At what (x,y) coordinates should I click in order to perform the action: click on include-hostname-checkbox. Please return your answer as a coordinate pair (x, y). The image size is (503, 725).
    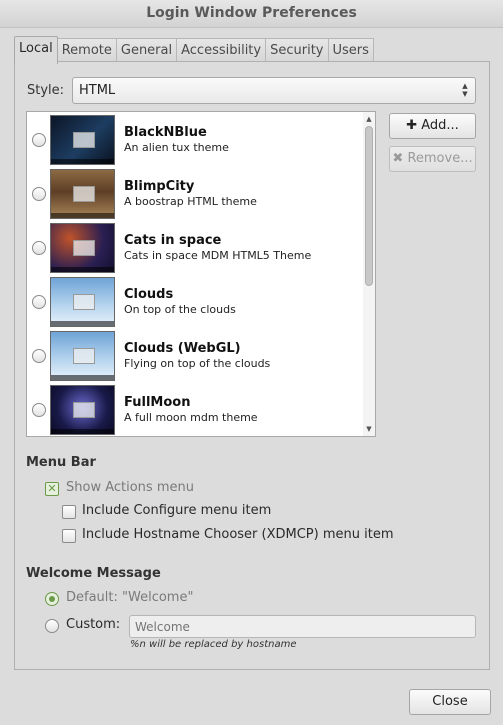
    Looking at the image, I should click on (69, 536).